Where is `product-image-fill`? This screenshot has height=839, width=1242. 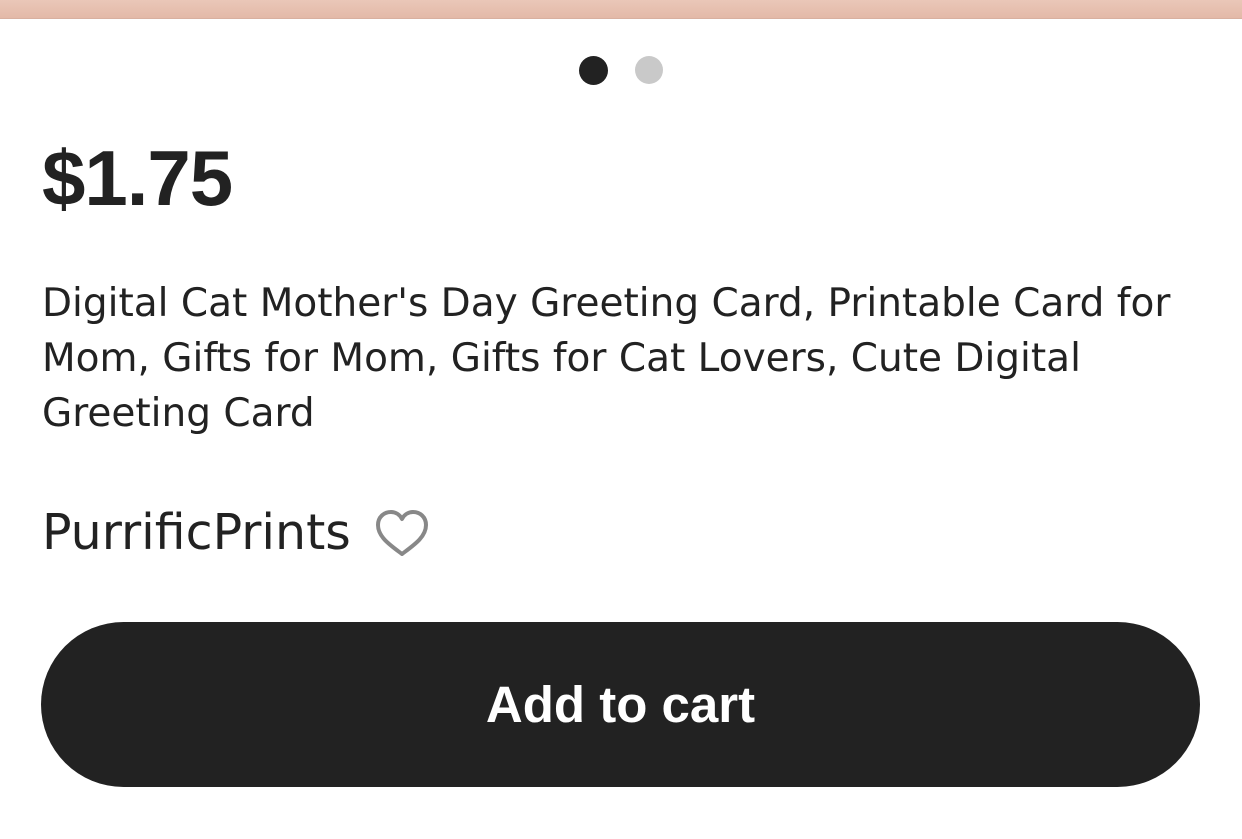
product-image-fill is located at coordinates (621, 9).